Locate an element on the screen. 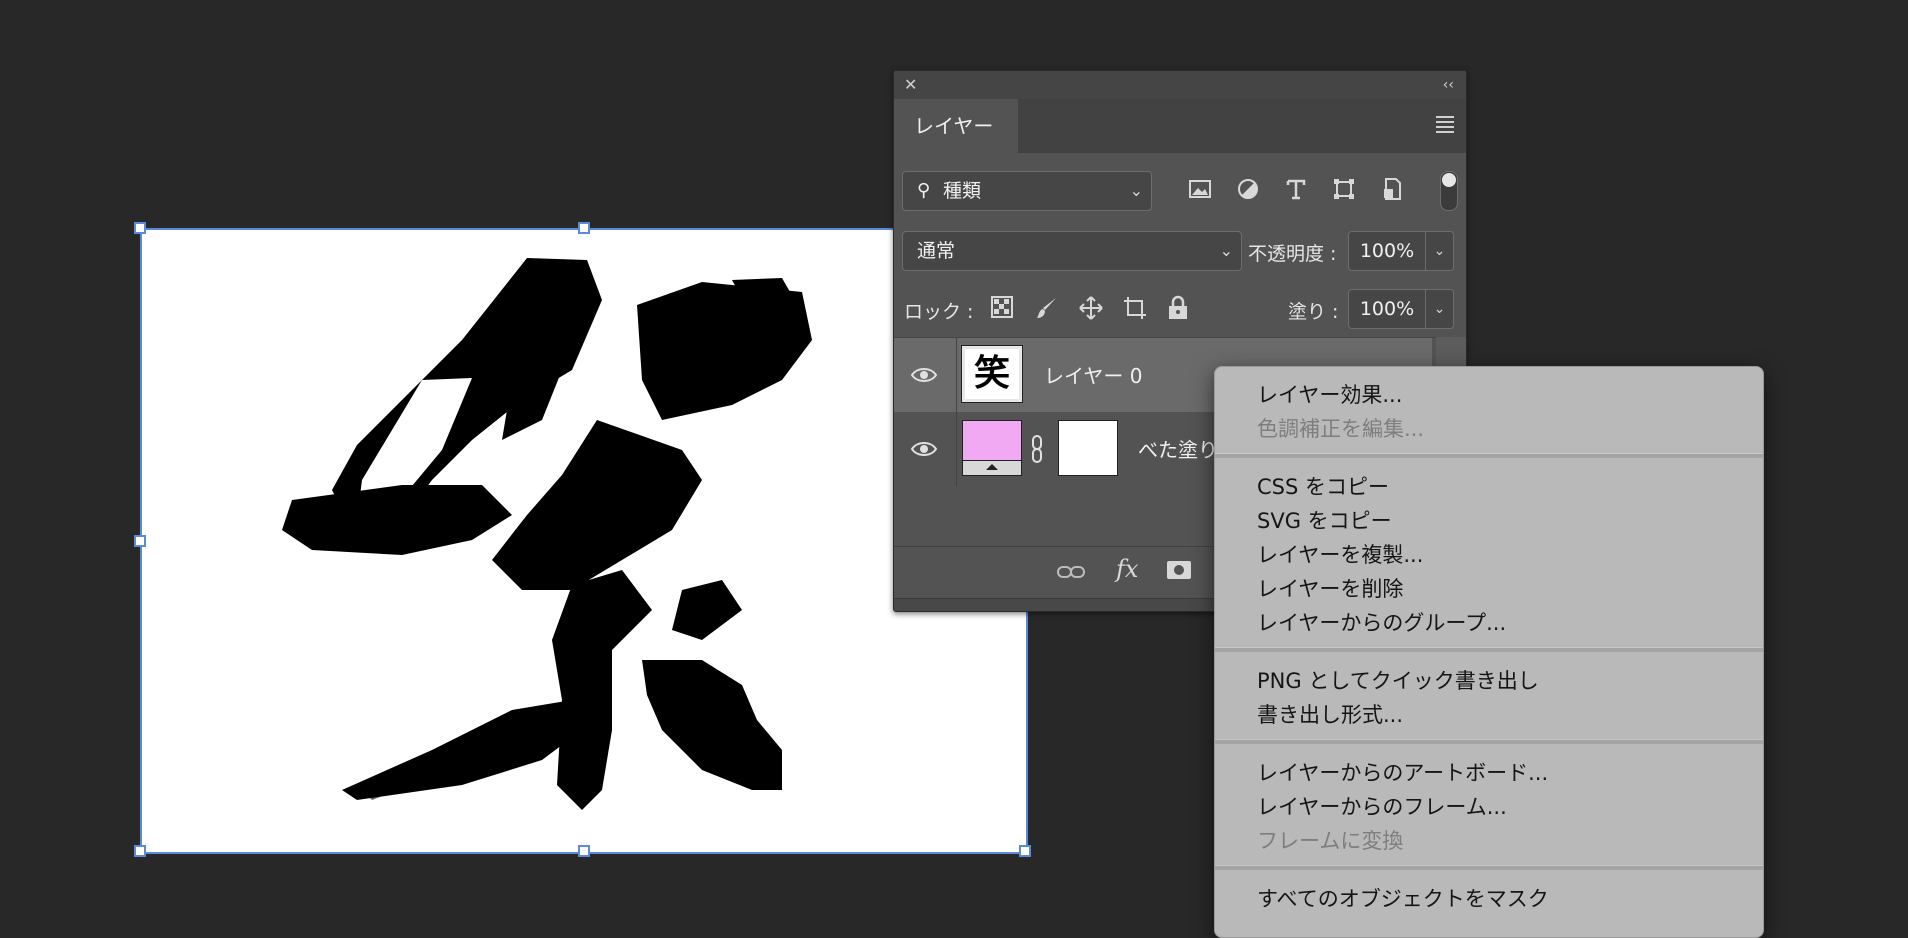 This screenshot has width=1908, height=938. fill-adjustment-marker is located at coordinates (992, 467).